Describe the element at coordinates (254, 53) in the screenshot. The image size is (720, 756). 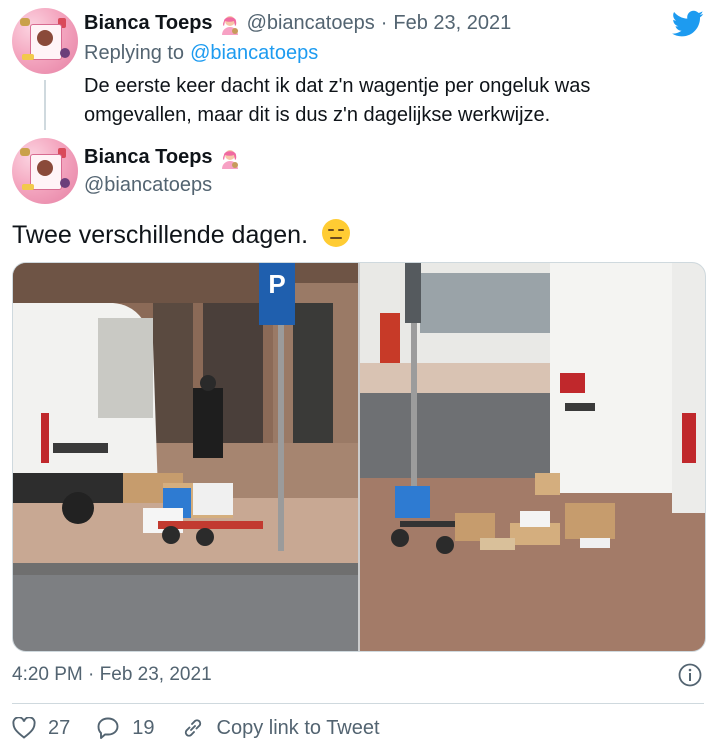
I see `replying-handle-link: @biancatoeps` at that location.